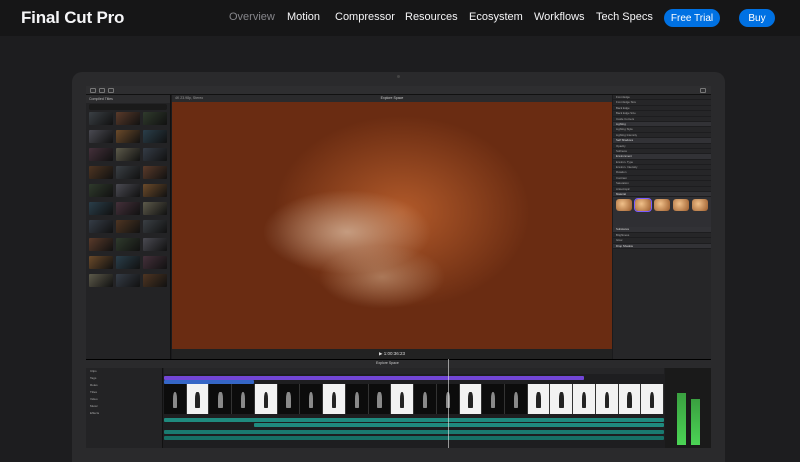 This screenshot has width=800, height=462. I want to click on timeline-index-row: Roles, so click(124, 385).